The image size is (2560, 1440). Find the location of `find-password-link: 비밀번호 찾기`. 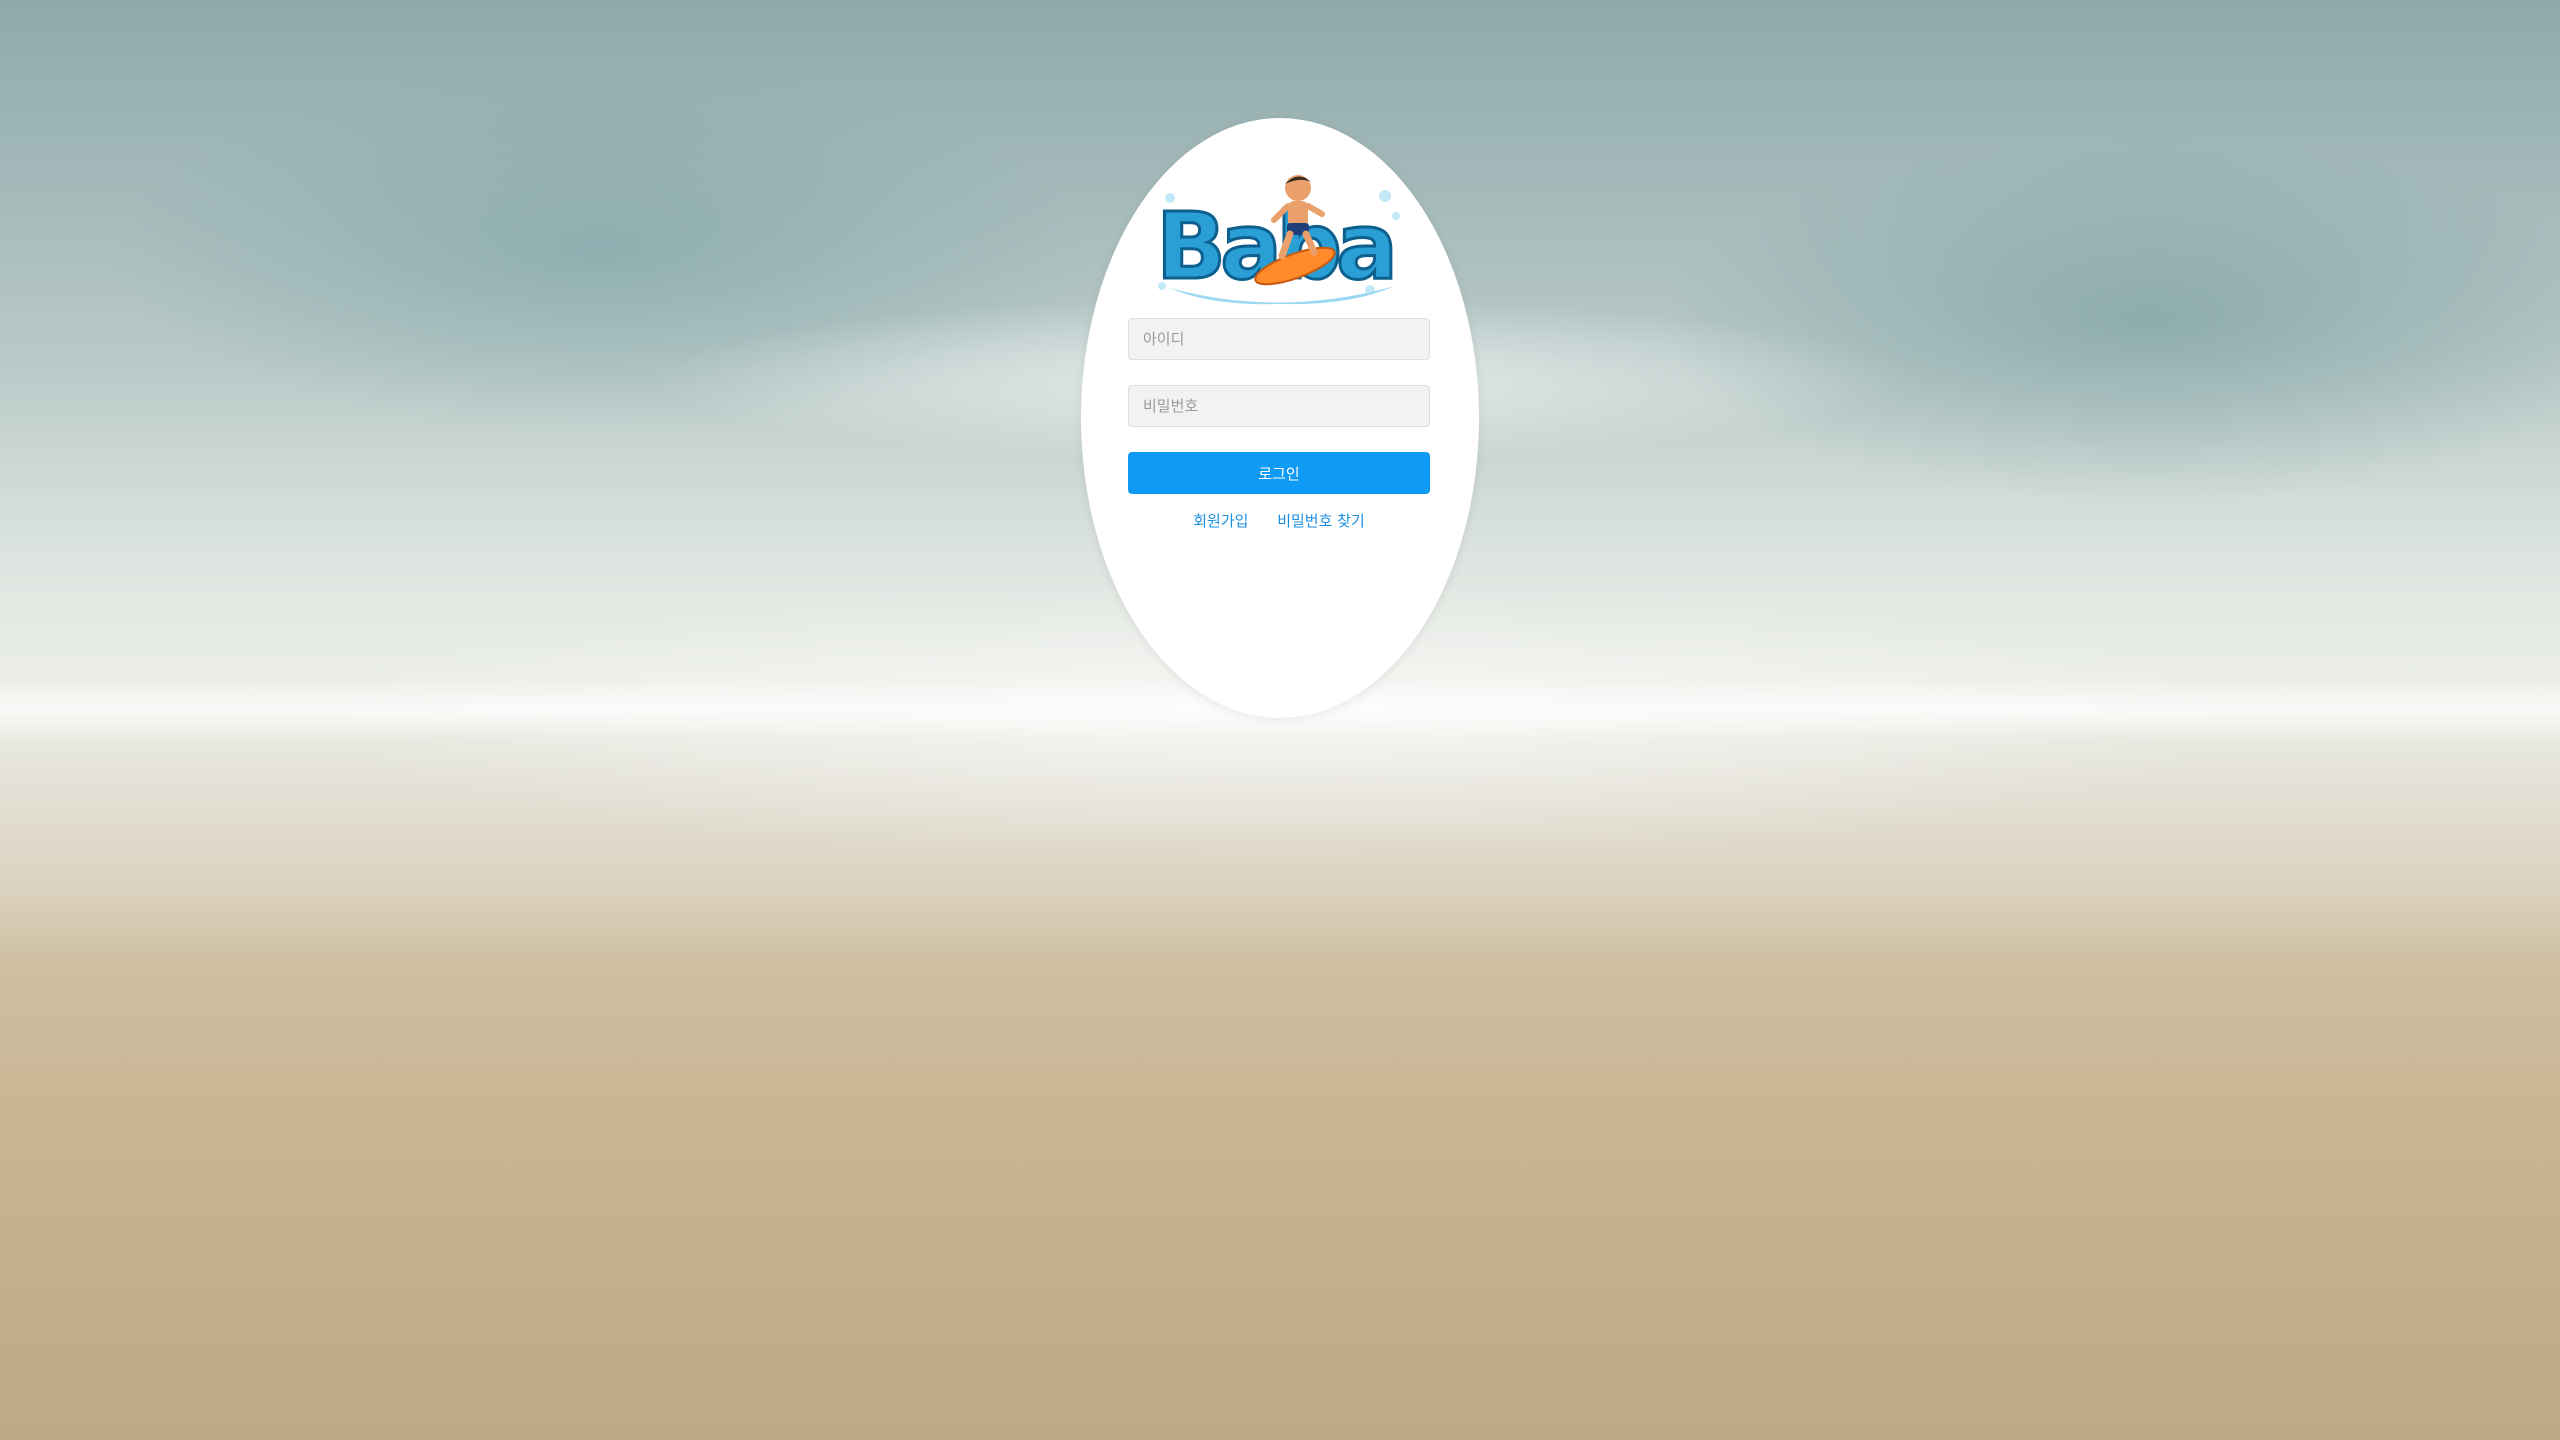

find-password-link: 비밀번호 찾기 is located at coordinates (1321, 521).